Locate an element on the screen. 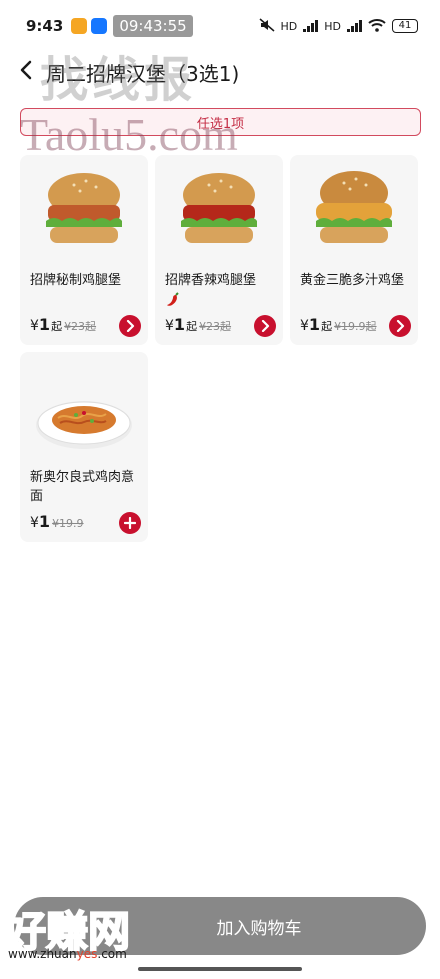 The height and width of the screenshot is (979, 440). product-price: ¥ 1 起 ¥19.9起 is located at coordinates (338, 324).